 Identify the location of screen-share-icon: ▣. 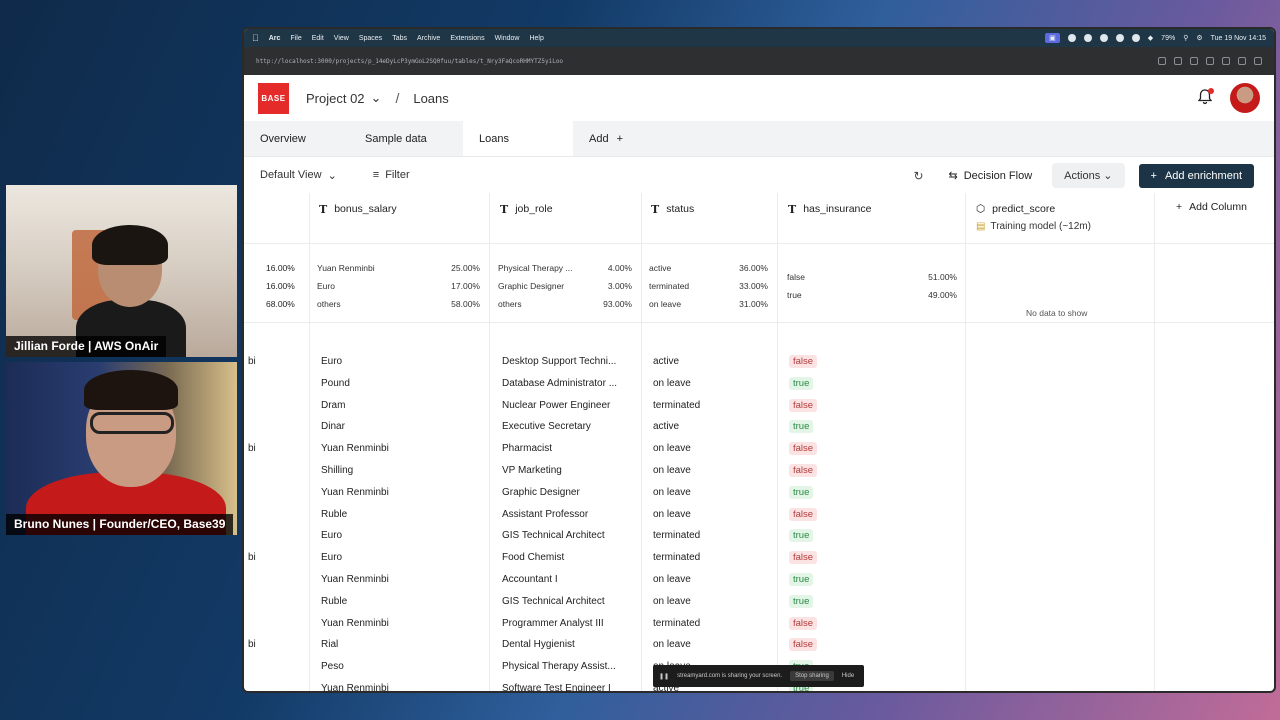
(1052, 38).